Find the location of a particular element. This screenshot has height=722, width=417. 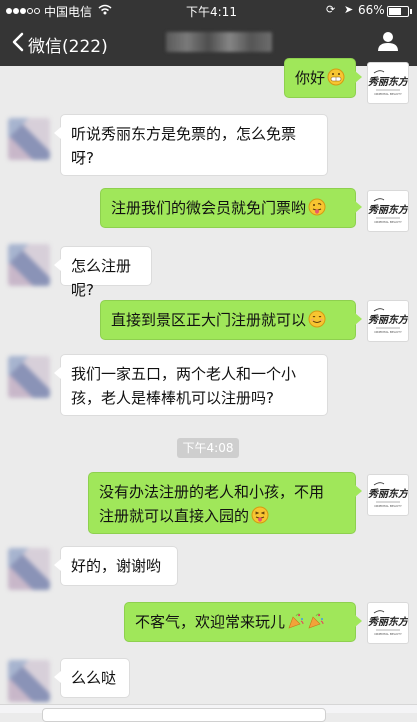

orientation-lock-icon: ⟳ is located at coordinates (331, 9).